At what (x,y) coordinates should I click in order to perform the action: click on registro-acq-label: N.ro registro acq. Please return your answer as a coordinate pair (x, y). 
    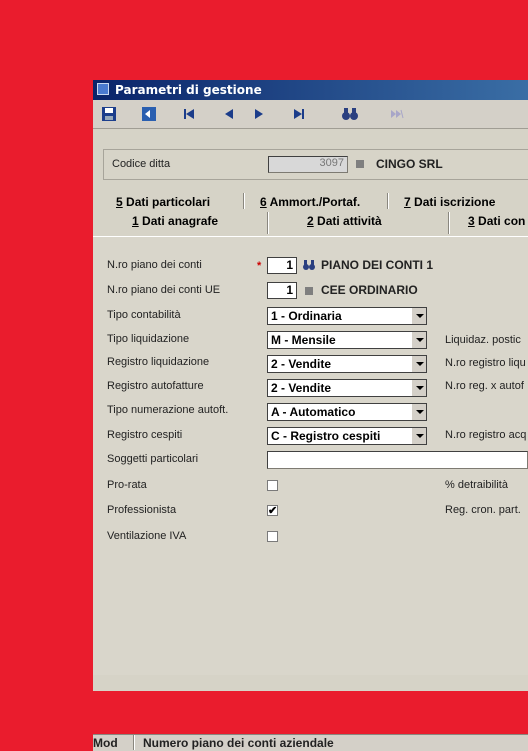
    Looking at the image, I should click on (486, 435).